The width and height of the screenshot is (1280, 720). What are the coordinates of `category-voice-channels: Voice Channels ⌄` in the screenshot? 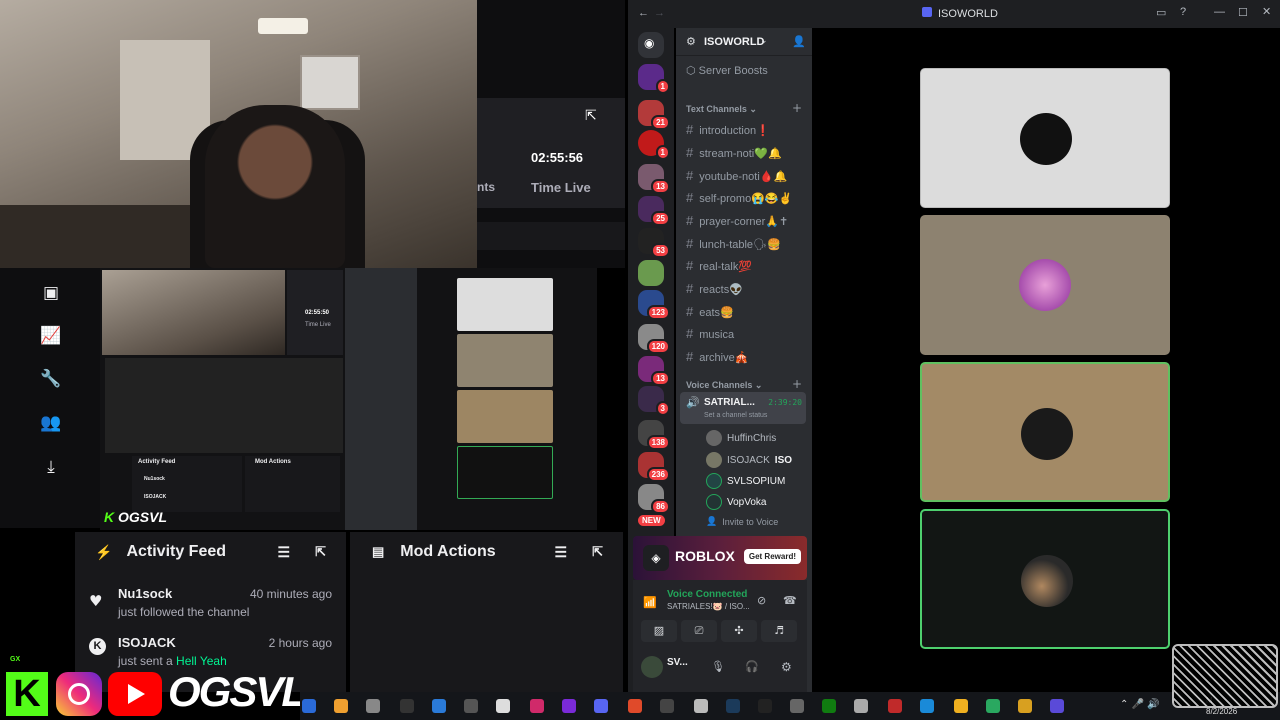 It's located at (724, 385).